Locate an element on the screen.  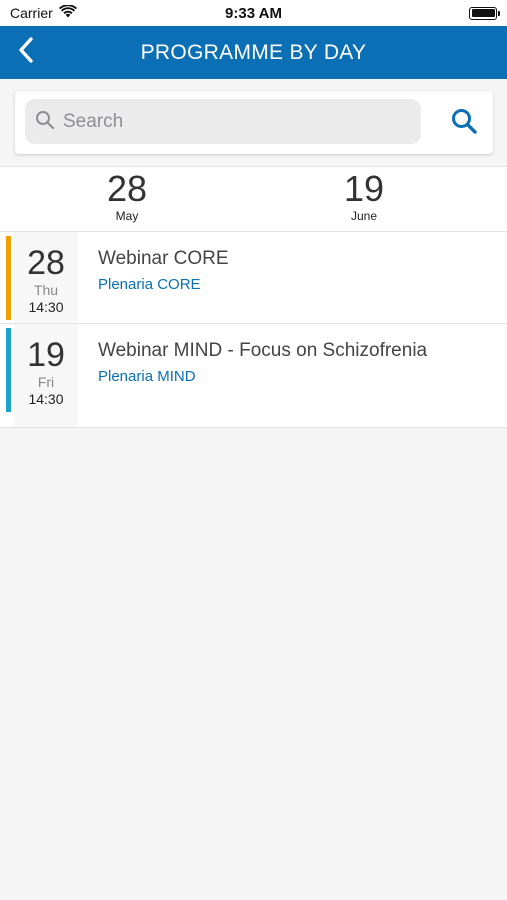
status-left: Carrier is located at coordinates (43, 12).